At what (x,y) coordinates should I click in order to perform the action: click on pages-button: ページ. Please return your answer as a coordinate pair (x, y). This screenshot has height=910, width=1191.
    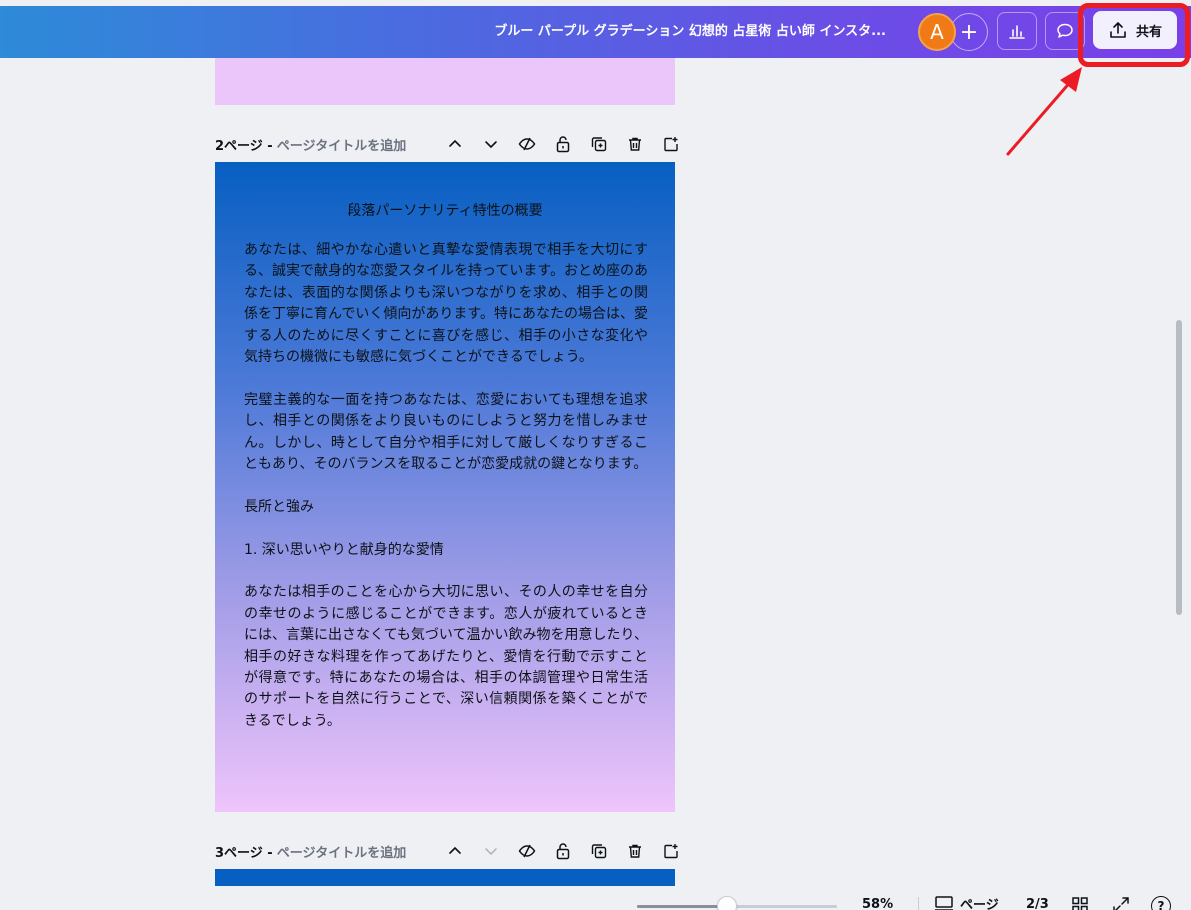
    Looking at the image, I should click on (966, 902).